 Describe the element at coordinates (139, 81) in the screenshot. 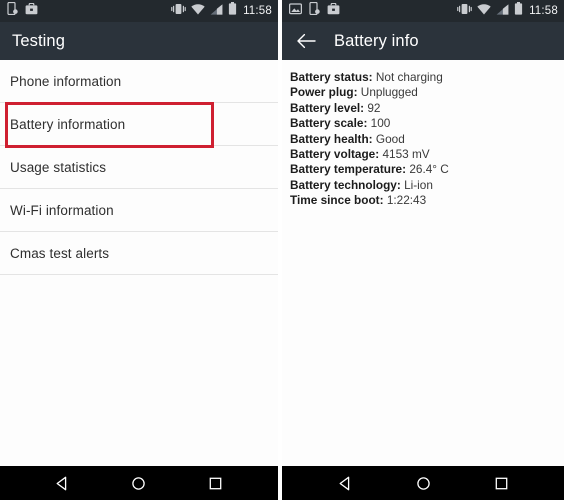

I see `list-item-phone-information: Phone information` at that location.